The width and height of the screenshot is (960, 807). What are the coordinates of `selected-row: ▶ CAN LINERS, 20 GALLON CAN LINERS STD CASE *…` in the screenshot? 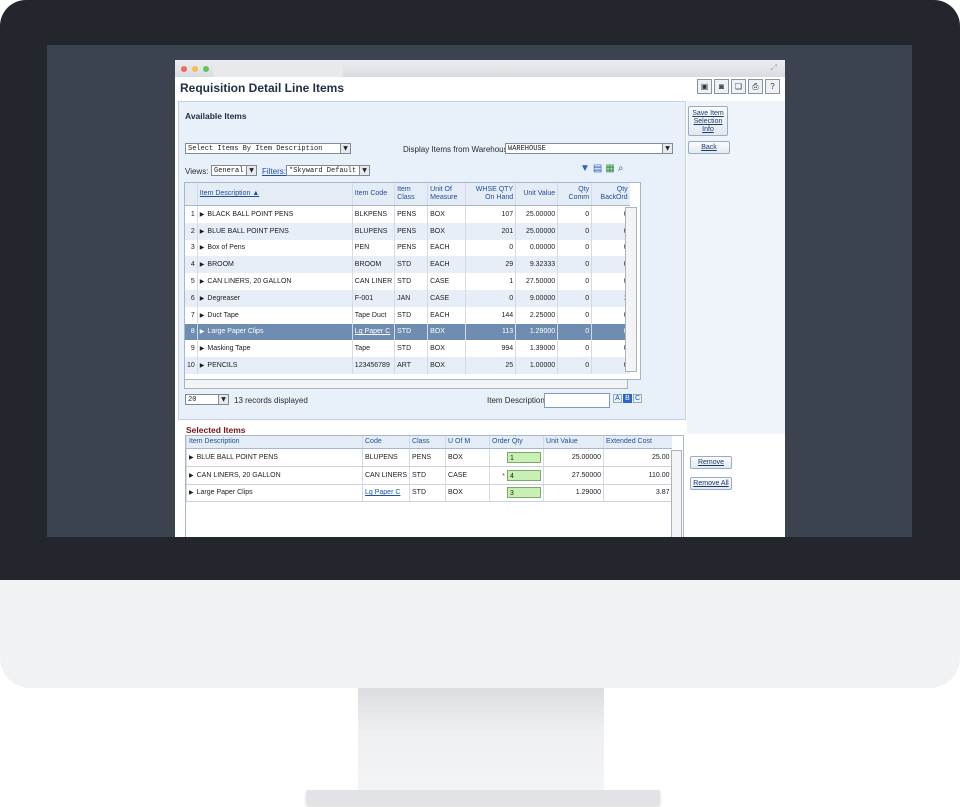 It's located at (429, 475).